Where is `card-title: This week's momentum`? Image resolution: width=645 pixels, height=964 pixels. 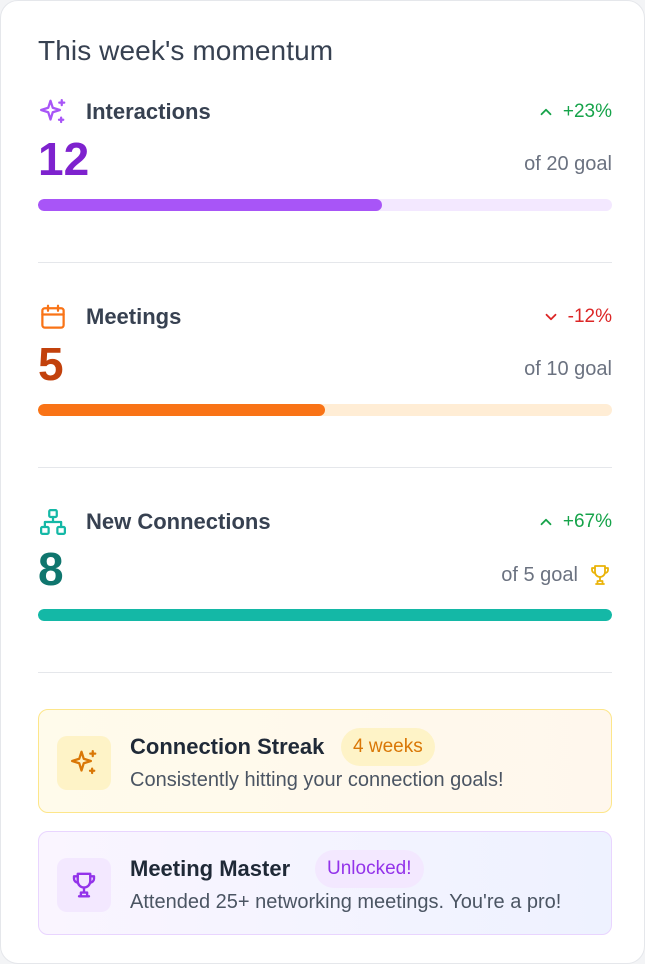 card-title: This week's momentum is located at coordinates (186, 50).